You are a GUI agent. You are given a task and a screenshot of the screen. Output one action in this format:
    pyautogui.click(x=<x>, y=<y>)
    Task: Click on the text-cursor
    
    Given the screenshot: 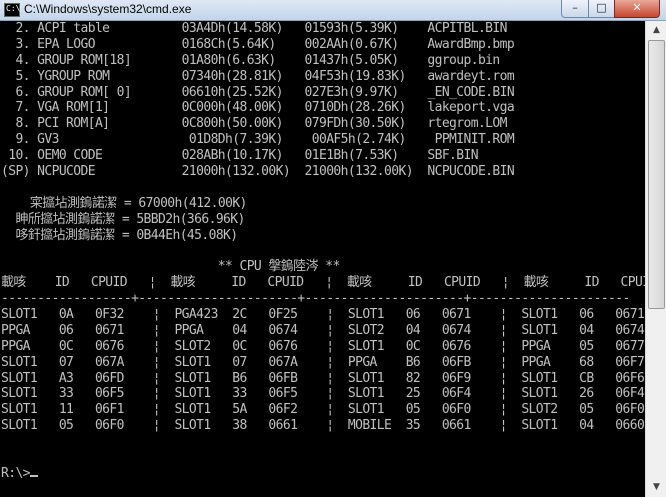 What is the action you would take?
    pyautogui.click(x=33, y=475)
    